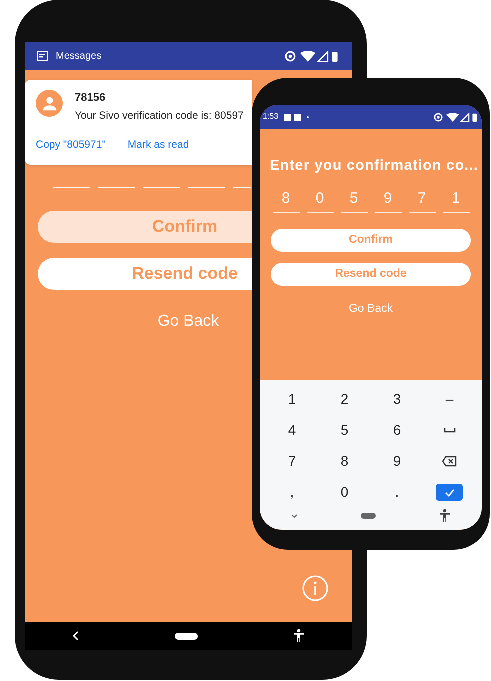  What do you see at coordinates (450, 461) in the screenshot?
I see `backspace-icon` at bounding box center [450, 461].